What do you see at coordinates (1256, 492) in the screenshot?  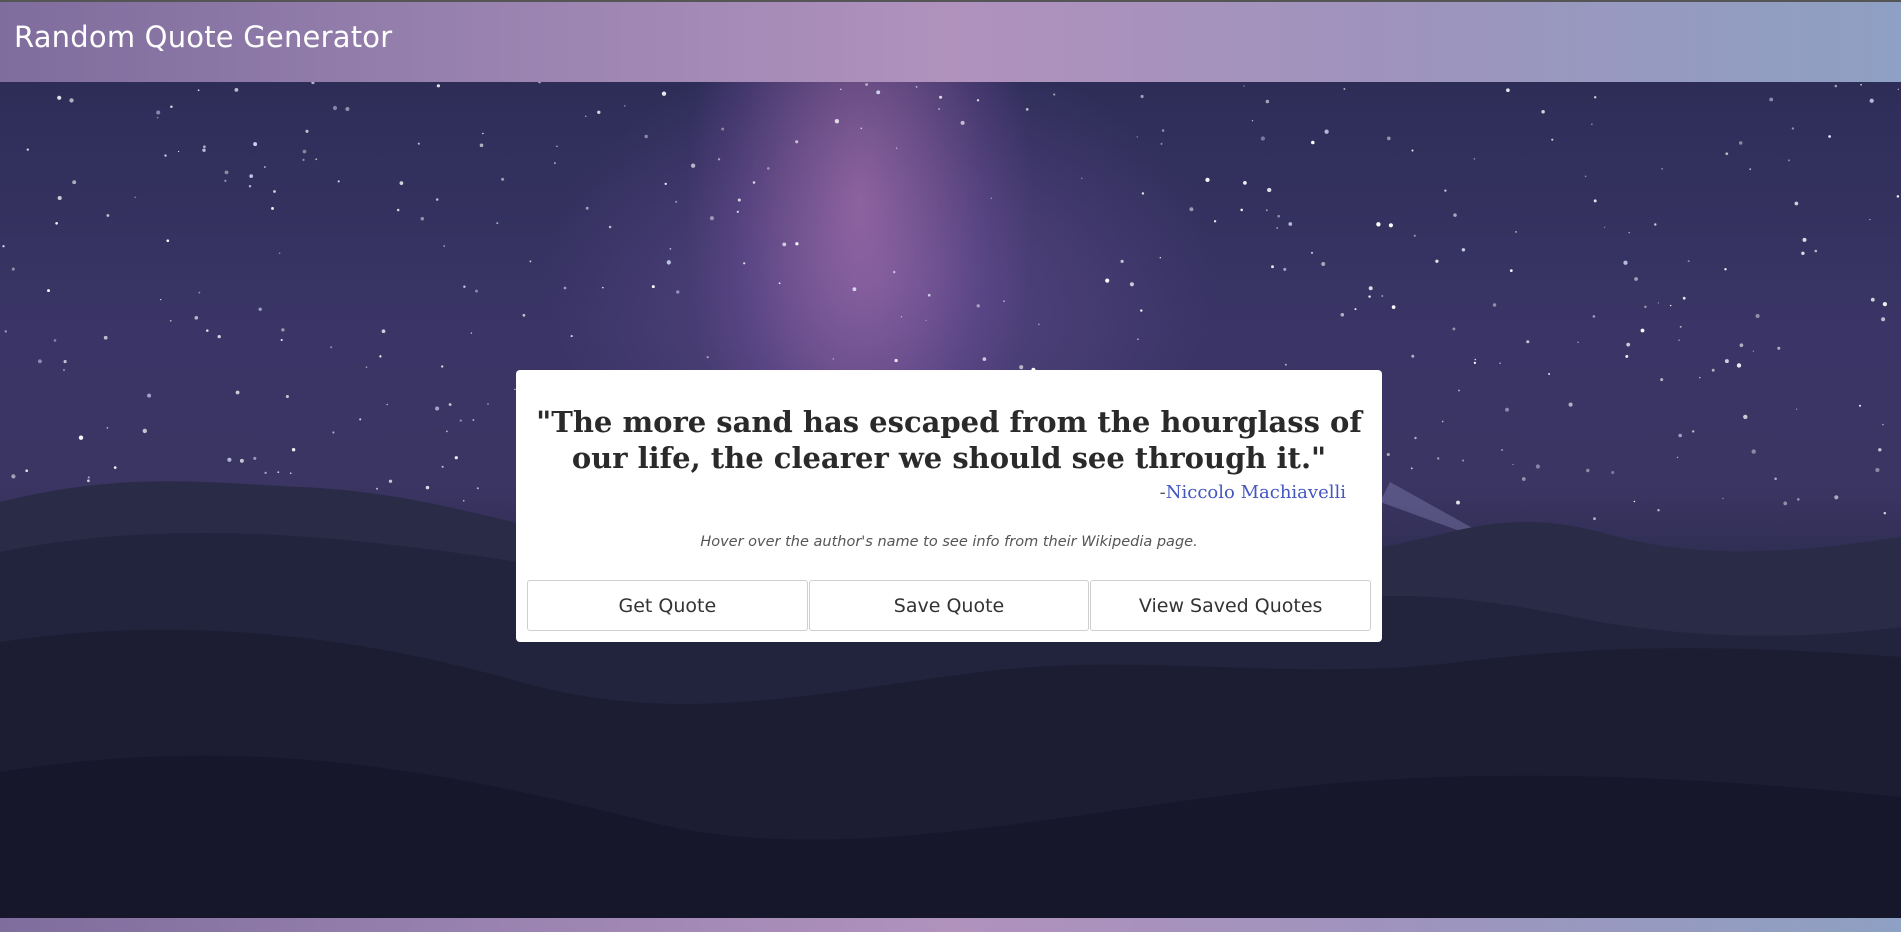 I see `author-link: Niccolo Machiavelli` at bounding box center [1256, 492].